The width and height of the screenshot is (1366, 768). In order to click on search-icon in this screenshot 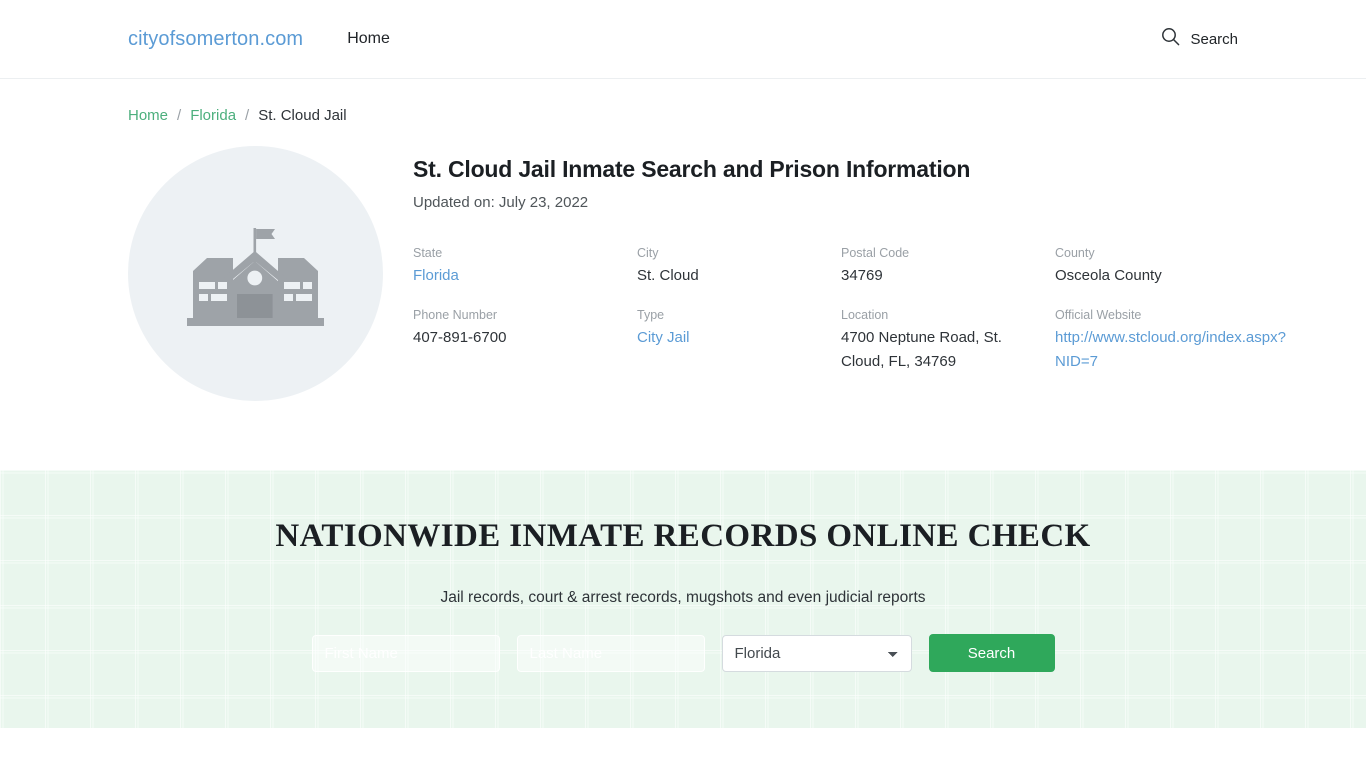, I will do `click(1170, 39)`.